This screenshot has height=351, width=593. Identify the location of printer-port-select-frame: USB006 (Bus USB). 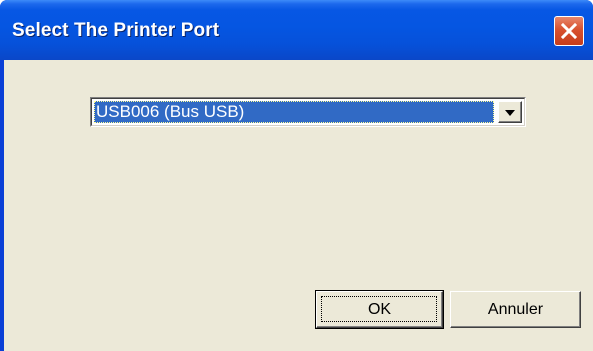
(308, 112).